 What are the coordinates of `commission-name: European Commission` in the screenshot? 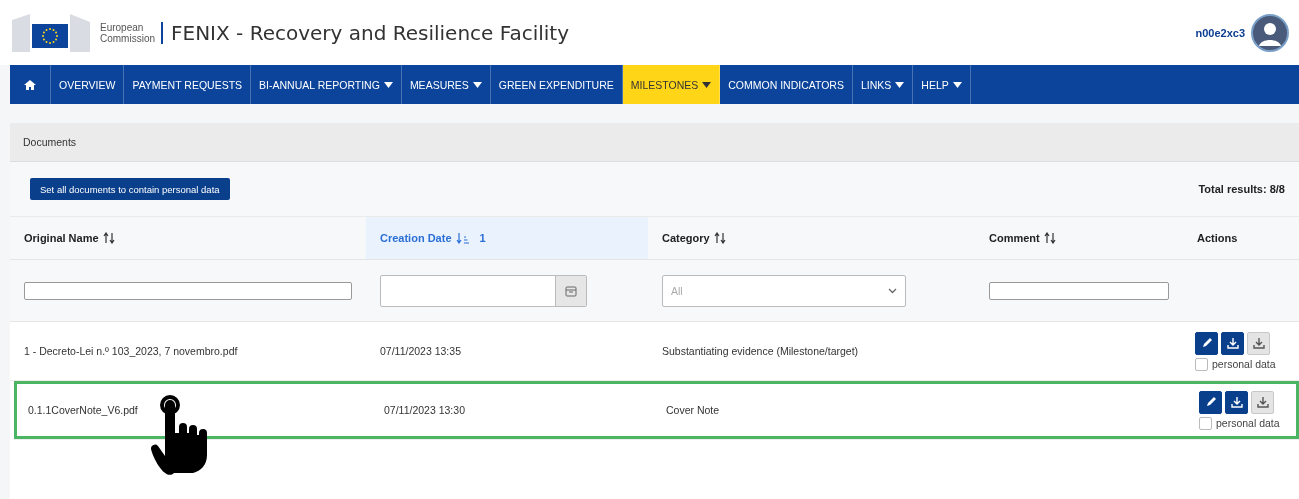 It's located at (131, 32).